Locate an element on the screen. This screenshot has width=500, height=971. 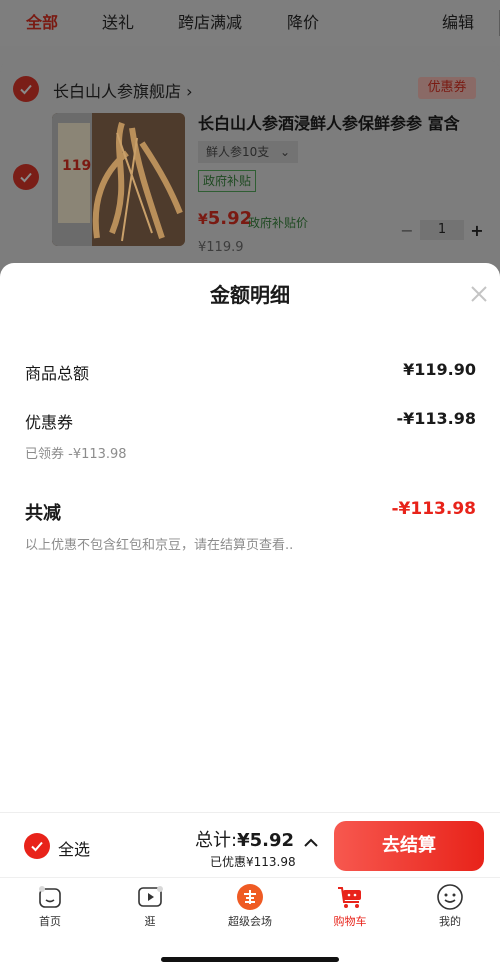
product-image-label: 119 is located at coordinates (77, 166).